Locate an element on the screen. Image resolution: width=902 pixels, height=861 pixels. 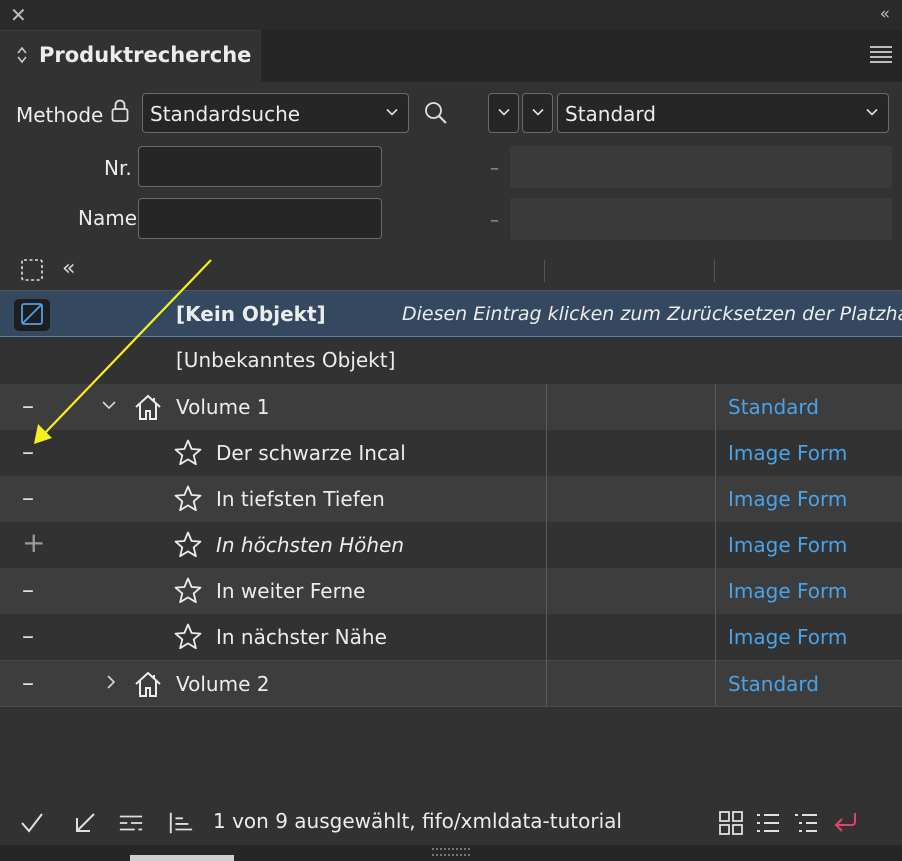
method-select: Standardsuche is located at coordinates (275, 113).